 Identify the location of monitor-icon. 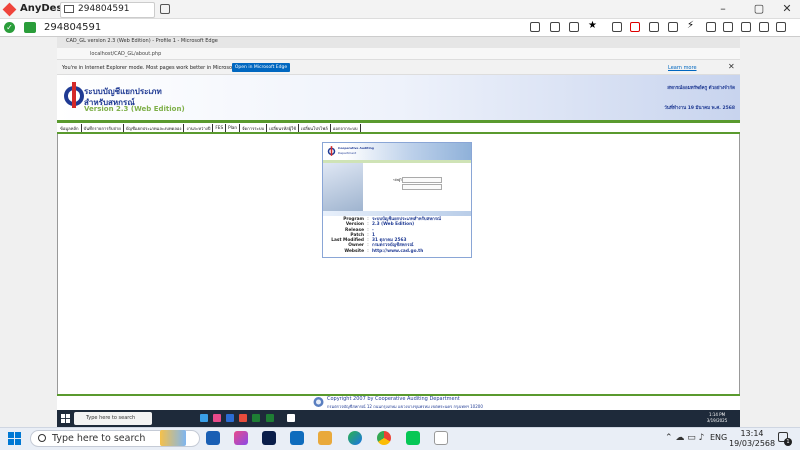
(69, 9).